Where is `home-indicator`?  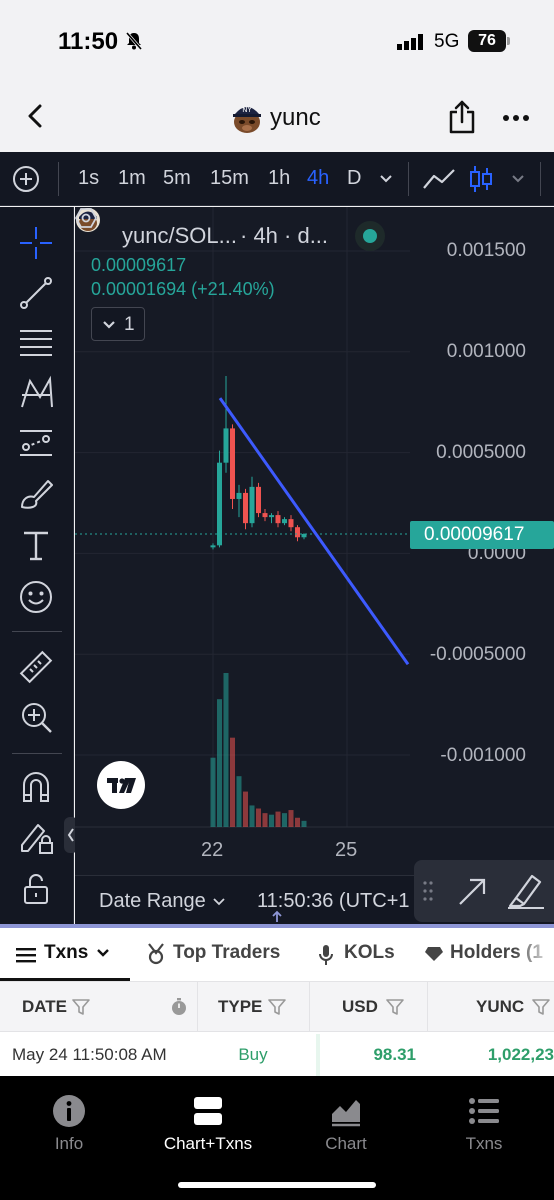 home-indicator is located at coordinates (277, 1185).